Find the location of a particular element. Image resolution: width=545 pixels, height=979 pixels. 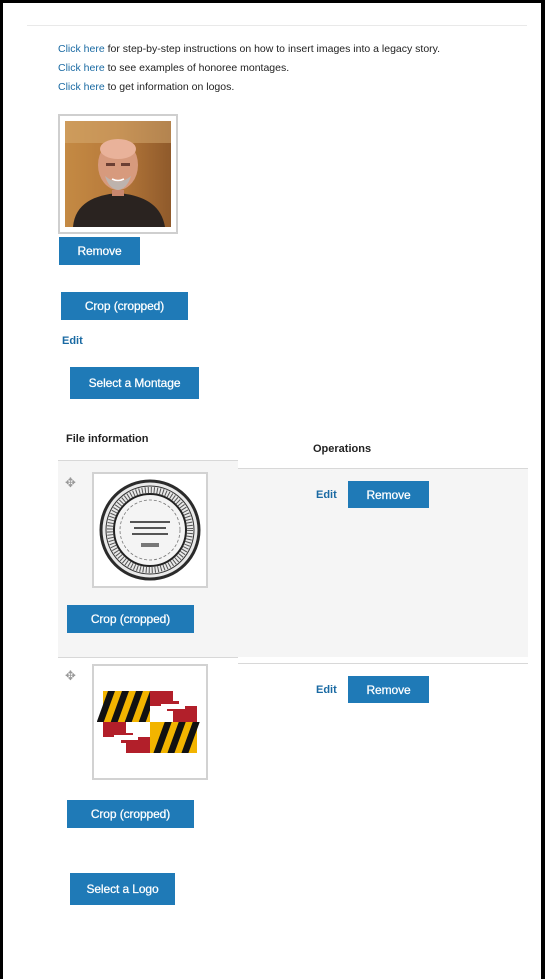

crop-montage-button: Crop (cropped) is located at coordinates (124, 306).